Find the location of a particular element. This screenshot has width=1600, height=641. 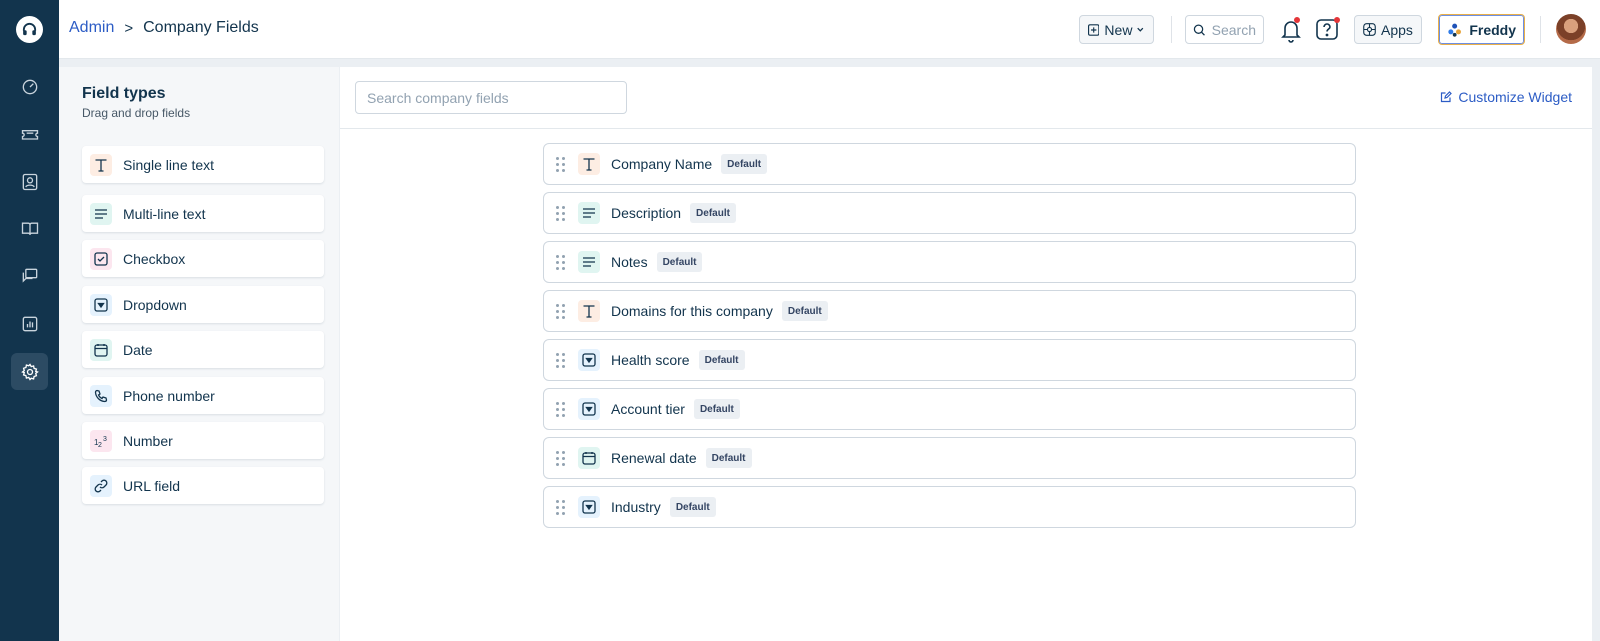

global-search-button: Search is located at coordinates (1224, 29).